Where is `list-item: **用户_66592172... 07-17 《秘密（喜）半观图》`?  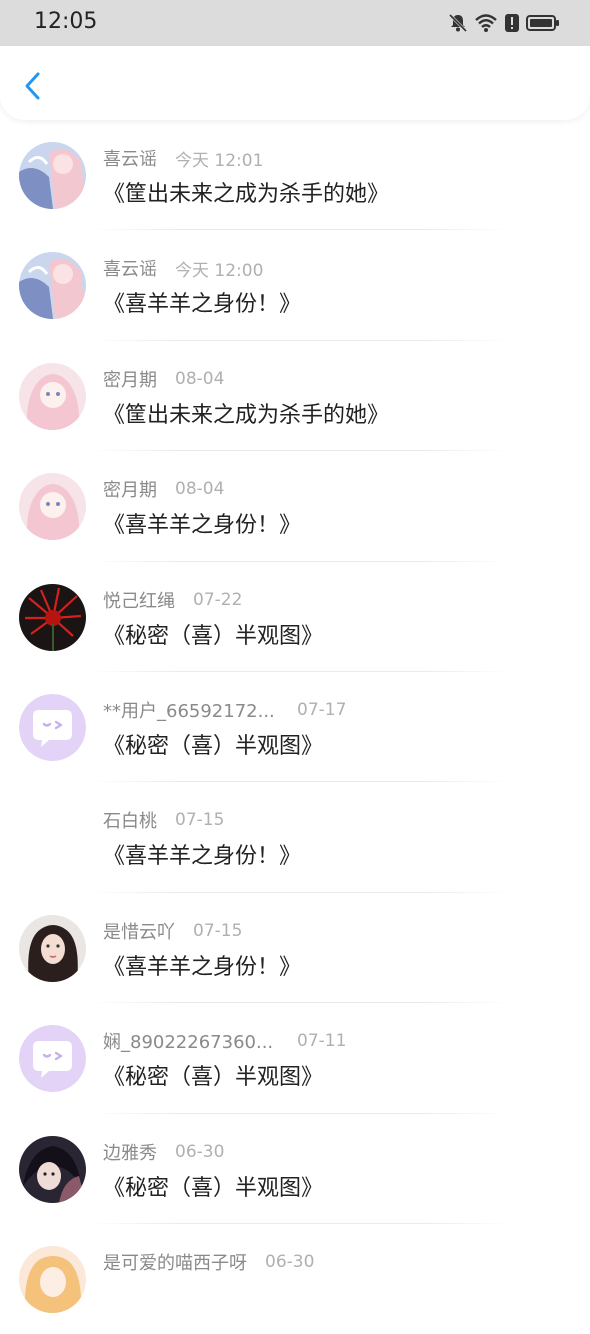 list-item: **用户_66592172... 07-17 《秘密（喜）半观图》 is located at coordinates (295, 727).